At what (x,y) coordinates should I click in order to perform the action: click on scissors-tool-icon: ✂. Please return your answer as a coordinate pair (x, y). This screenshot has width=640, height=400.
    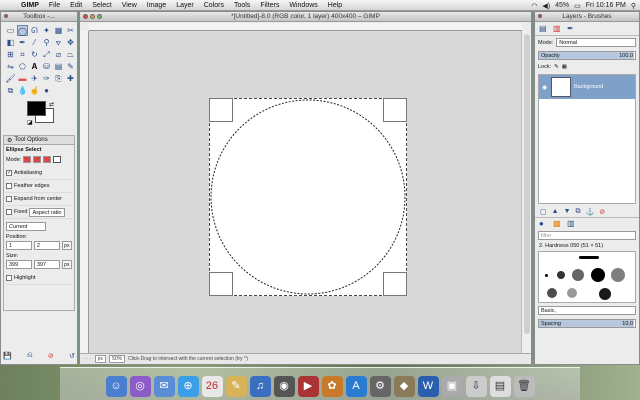
    Looking at the image, I should click on (70, 30).